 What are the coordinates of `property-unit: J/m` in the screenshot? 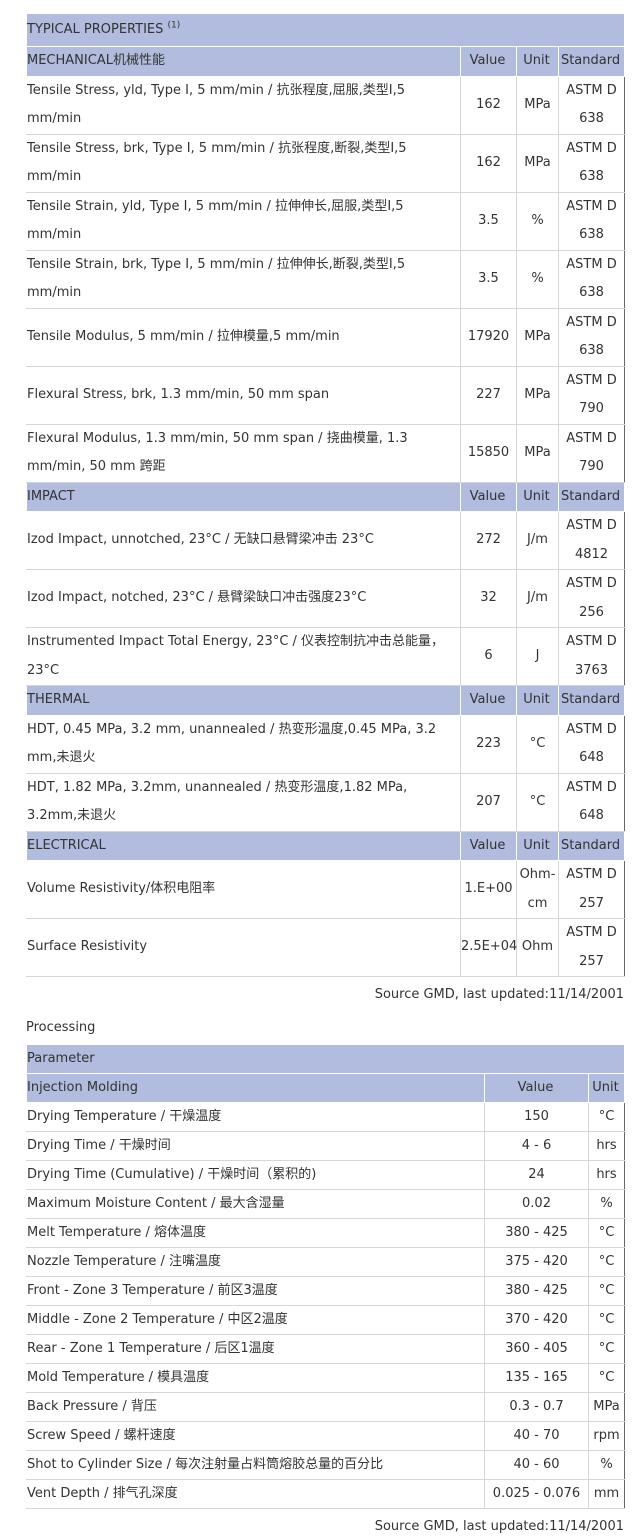 It's located at (537, 540).